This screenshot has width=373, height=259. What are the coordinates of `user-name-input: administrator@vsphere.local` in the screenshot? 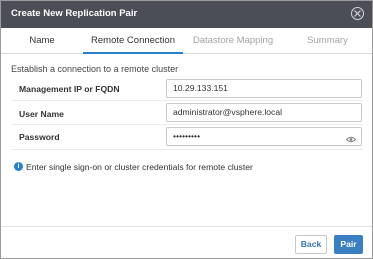 It's located at (264, 112).